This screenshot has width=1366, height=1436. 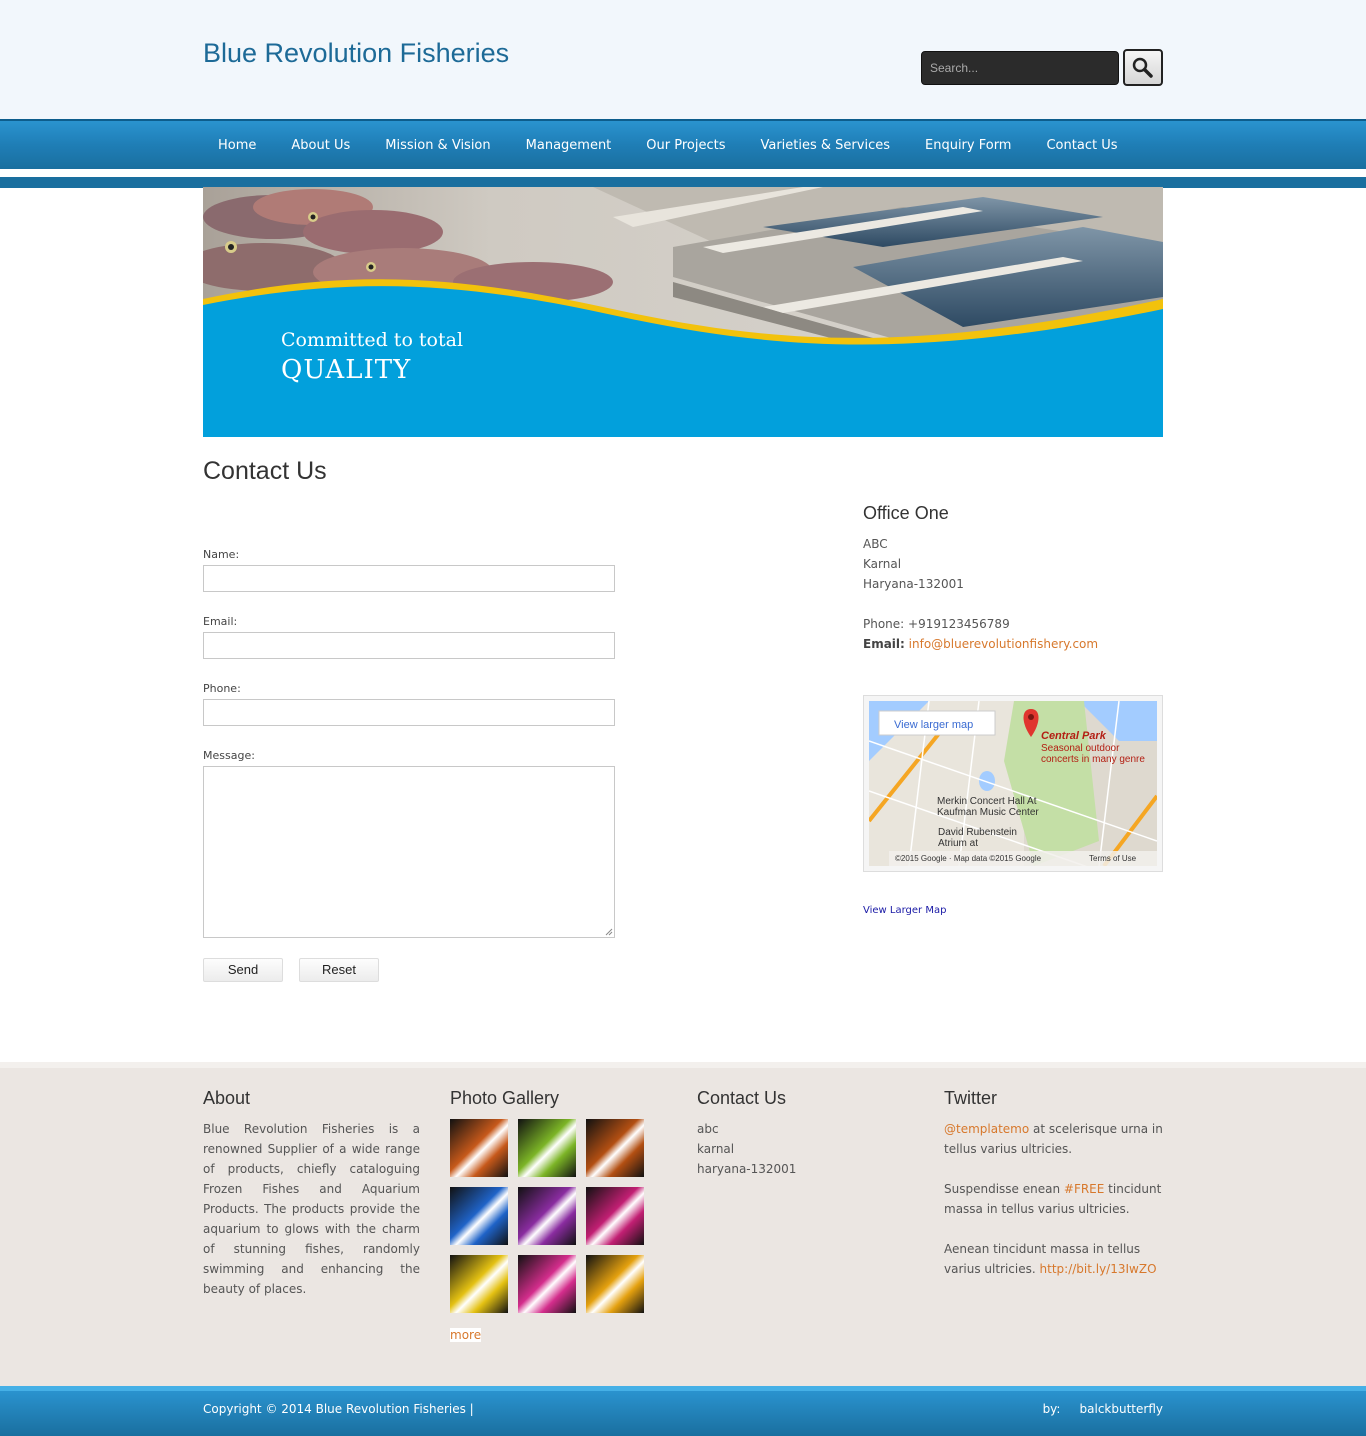 What do you see at coordinates (971, 1098) in the screenshot?
I see `footer-twitter-title: Twitter` at bounding box center [971, 1098].